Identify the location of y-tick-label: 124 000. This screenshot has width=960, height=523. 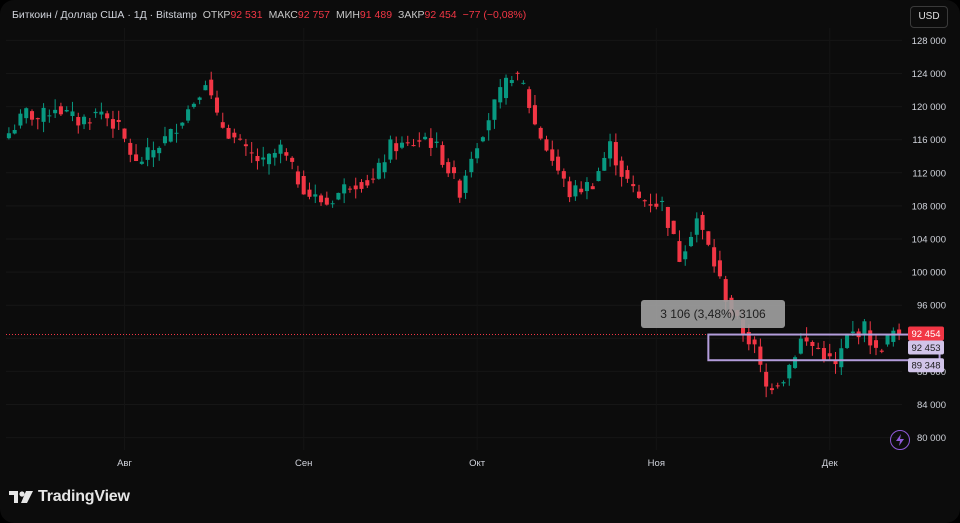
(929, 74).